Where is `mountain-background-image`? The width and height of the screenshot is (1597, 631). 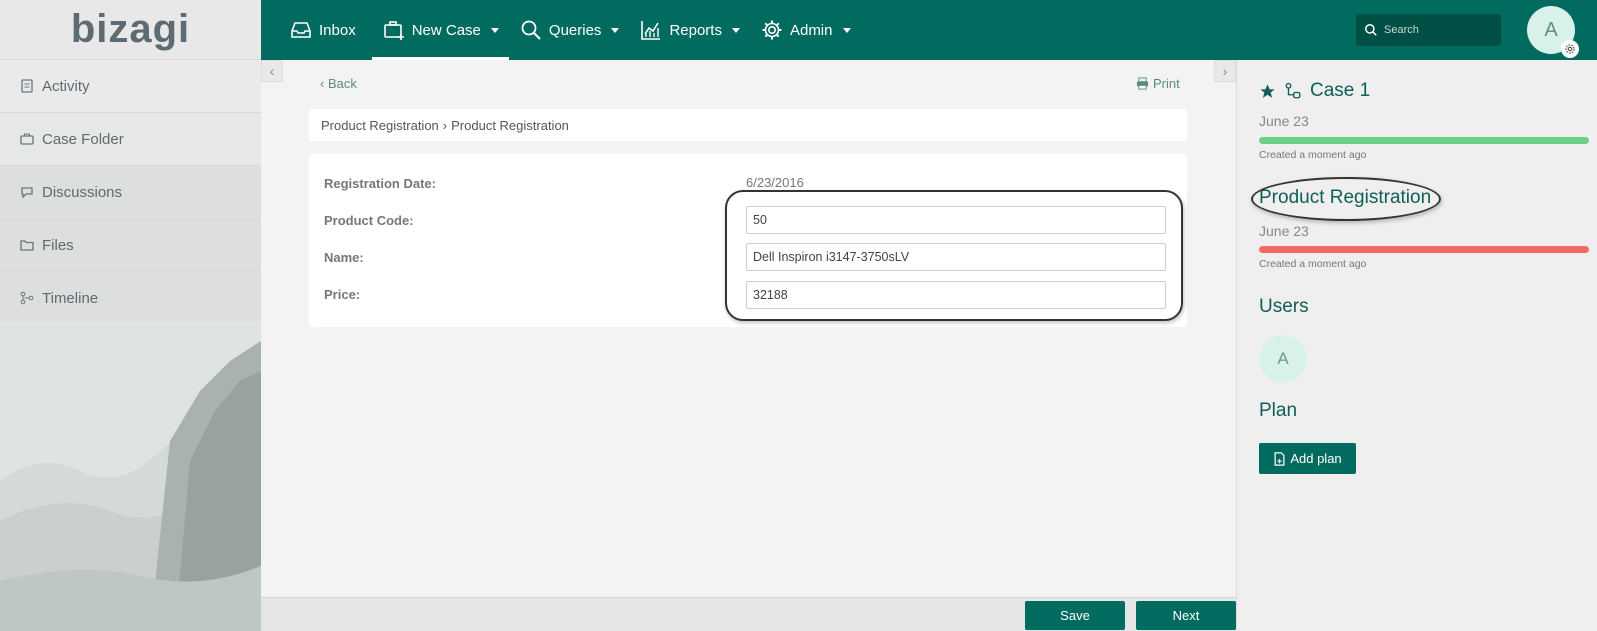 mountain-background-image is located at coordinates (130, 476).